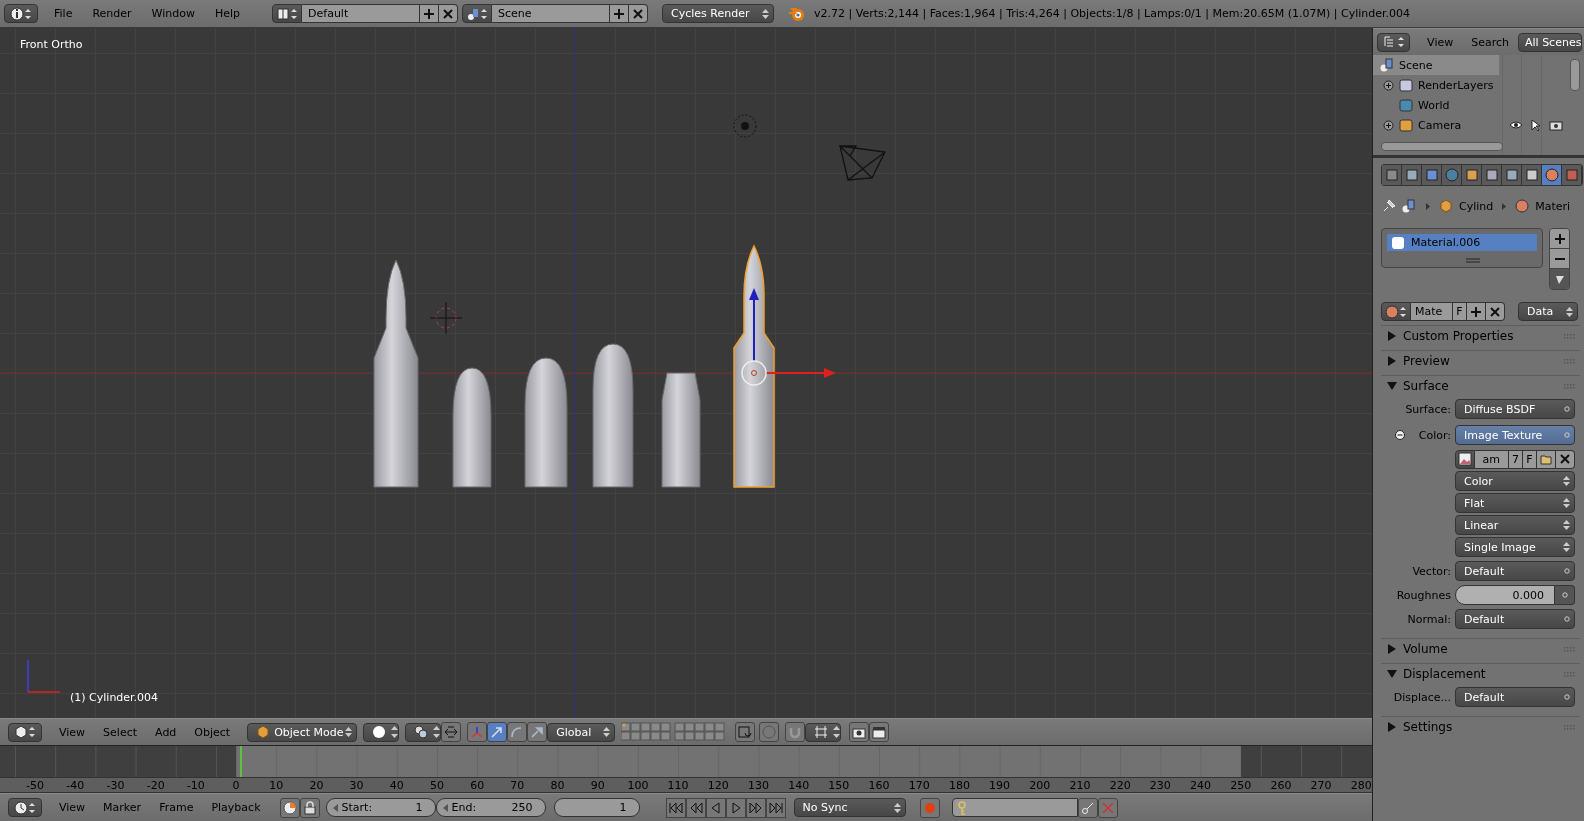 The image size is (1584, 821). I want to click on current-frame-field: 1, so click(596, 807).